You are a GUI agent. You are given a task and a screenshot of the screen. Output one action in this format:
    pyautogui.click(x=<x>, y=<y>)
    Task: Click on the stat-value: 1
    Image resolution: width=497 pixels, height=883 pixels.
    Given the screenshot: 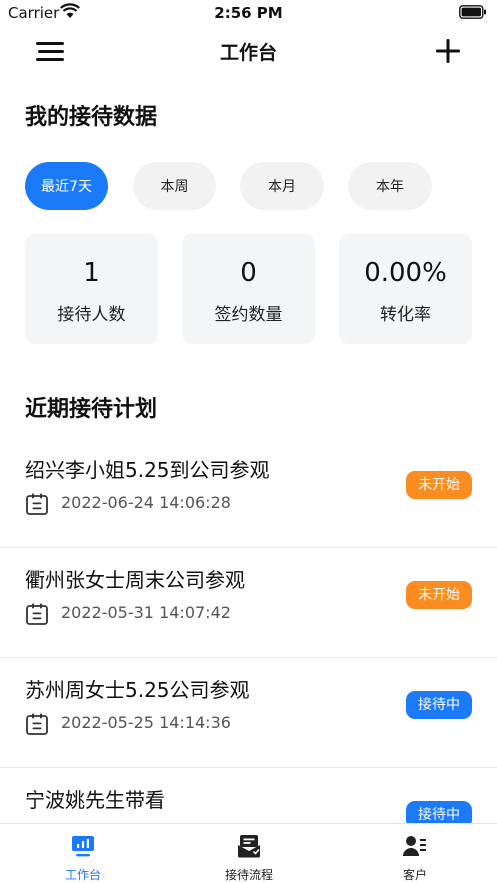 What is the action you would take?
    pyautogui.click(x=91, y=273)
    